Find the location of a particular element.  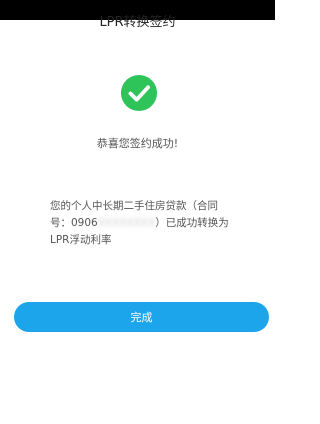

success-message: 恭喜您签约成功! is located at coordinates (137, 143).